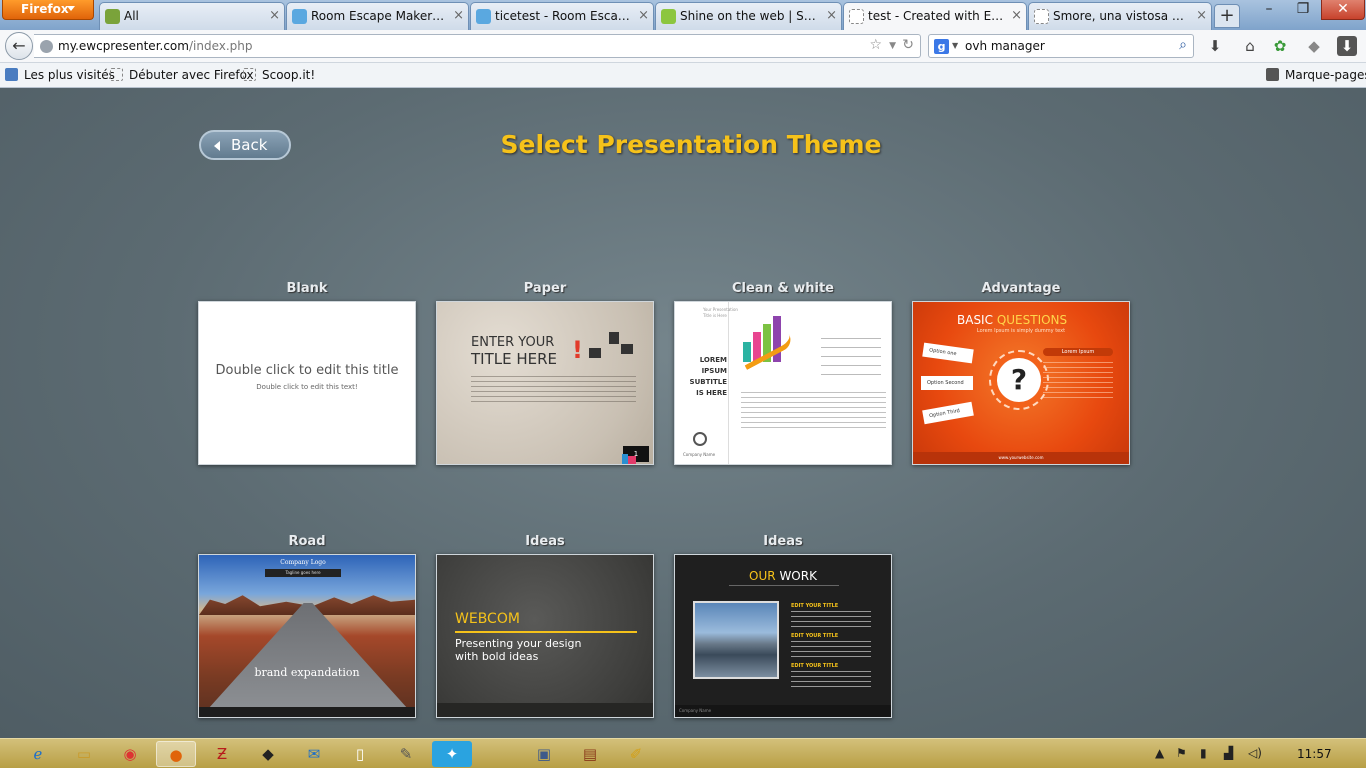 This screenshot has width=1366, height=768. Describe the element at coordinates (38, 754) in the screenshot. I see `internet-explorer-icon: ℯ` at that location.